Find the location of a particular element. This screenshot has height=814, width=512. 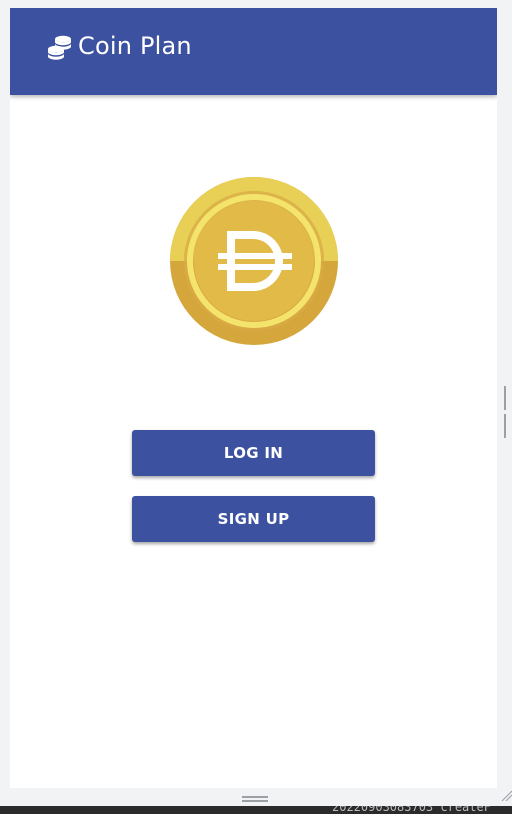

resize-corner-icon is located at coordinates (506, 795).